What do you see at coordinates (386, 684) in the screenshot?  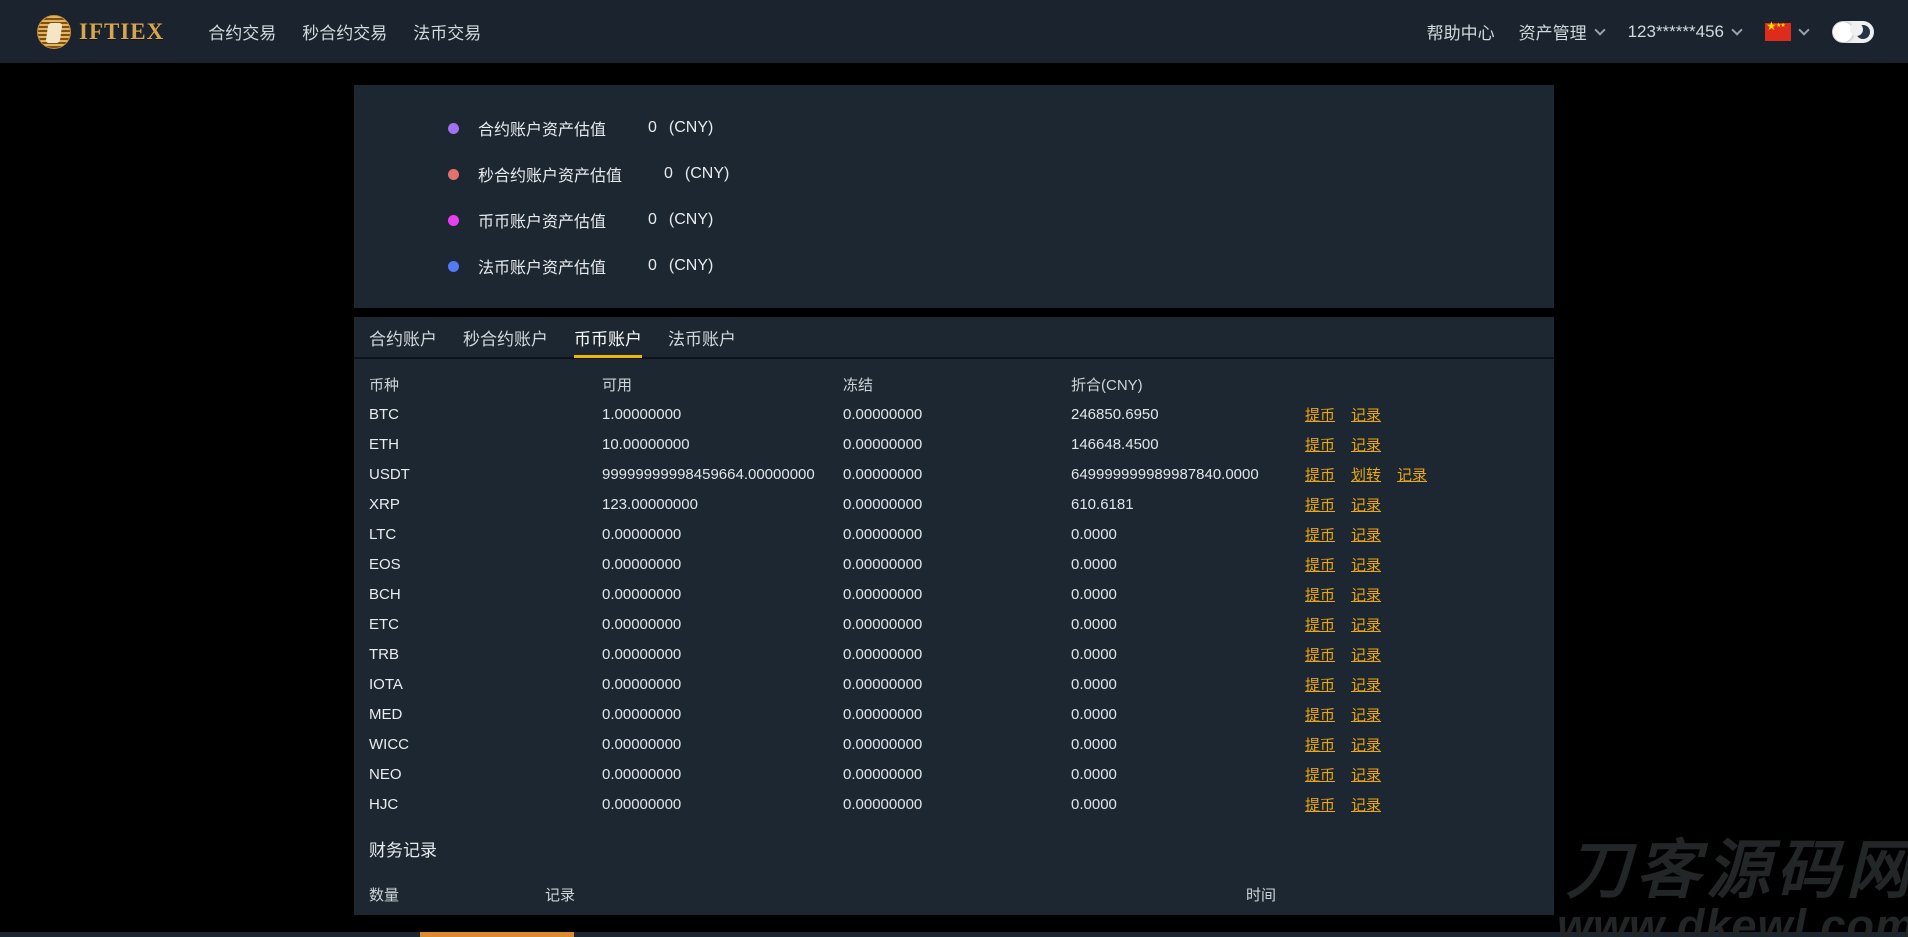 I see `coin-name: IOTA` at bounding box center [386, 684].